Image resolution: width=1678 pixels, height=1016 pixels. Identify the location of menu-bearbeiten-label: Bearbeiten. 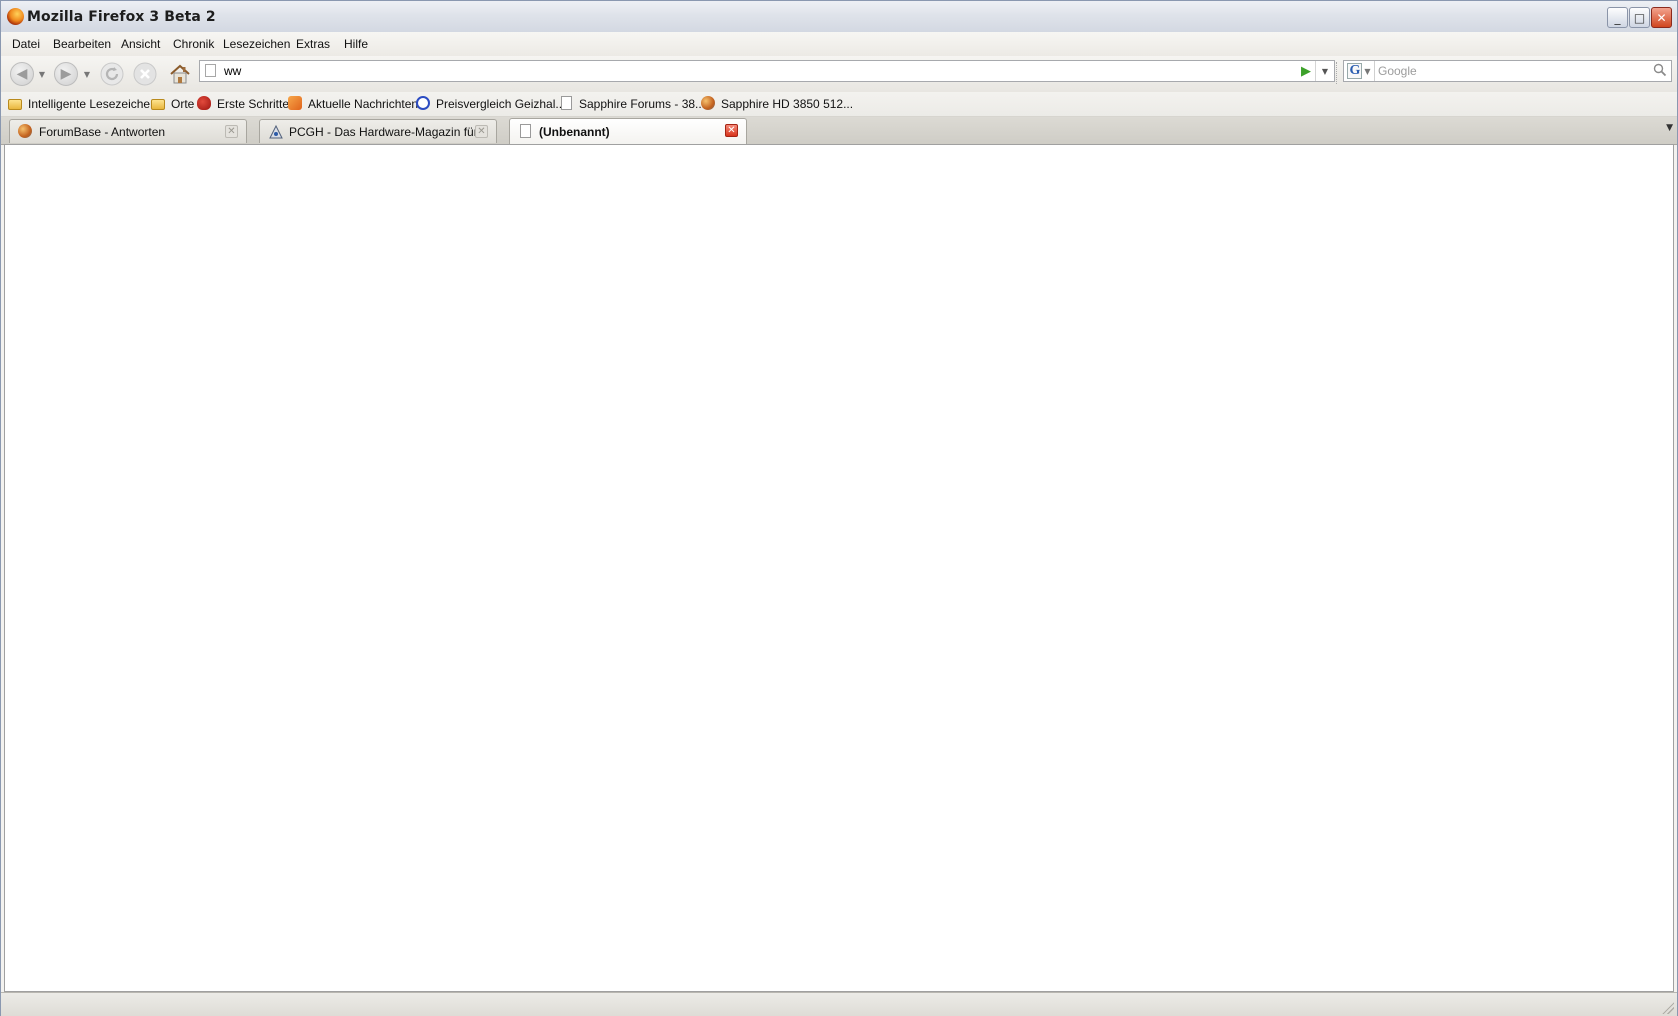
(82, 44).